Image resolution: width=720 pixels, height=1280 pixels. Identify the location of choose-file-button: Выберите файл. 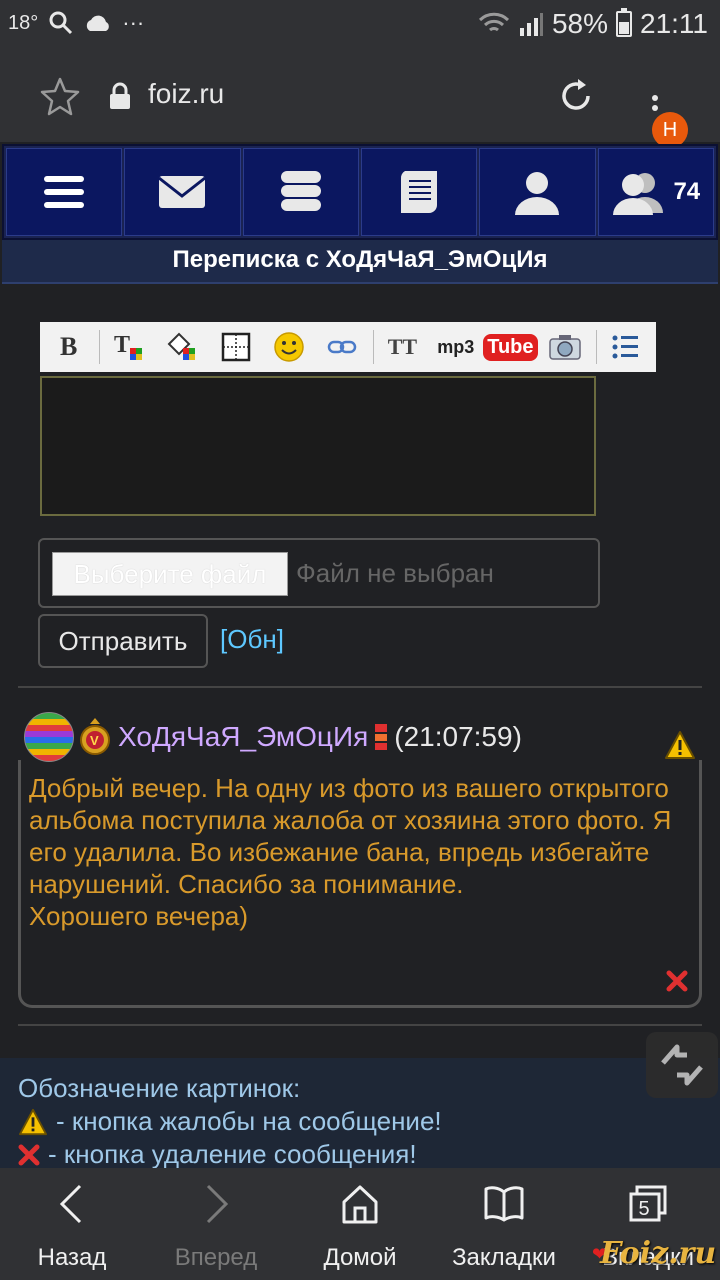
(170, 574).